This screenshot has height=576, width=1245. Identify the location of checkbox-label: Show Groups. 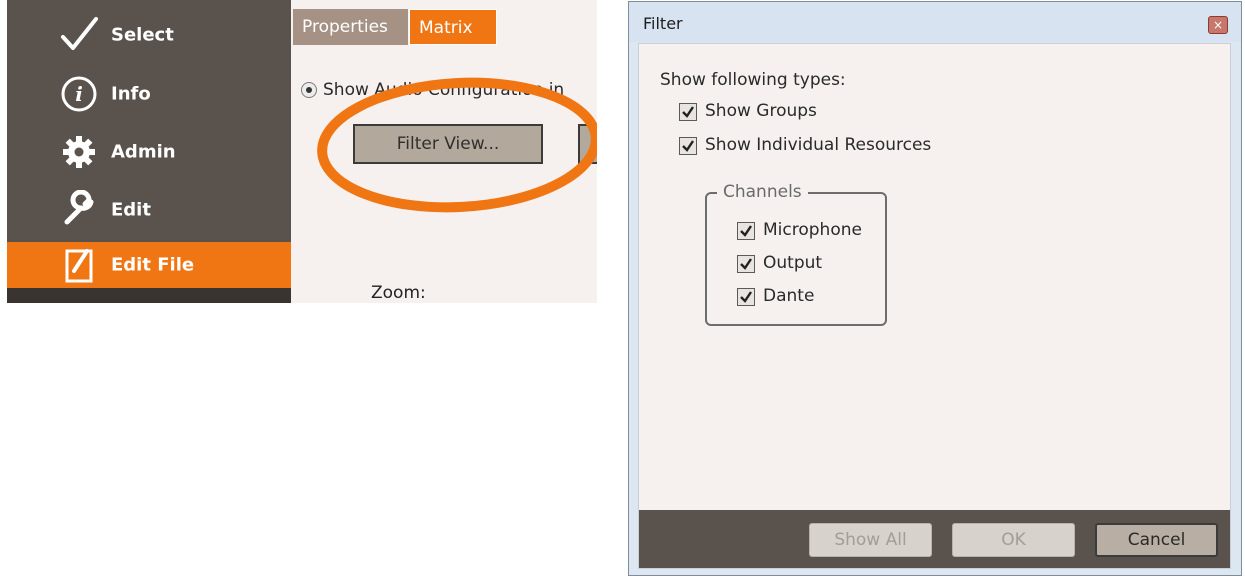
(761, 111).